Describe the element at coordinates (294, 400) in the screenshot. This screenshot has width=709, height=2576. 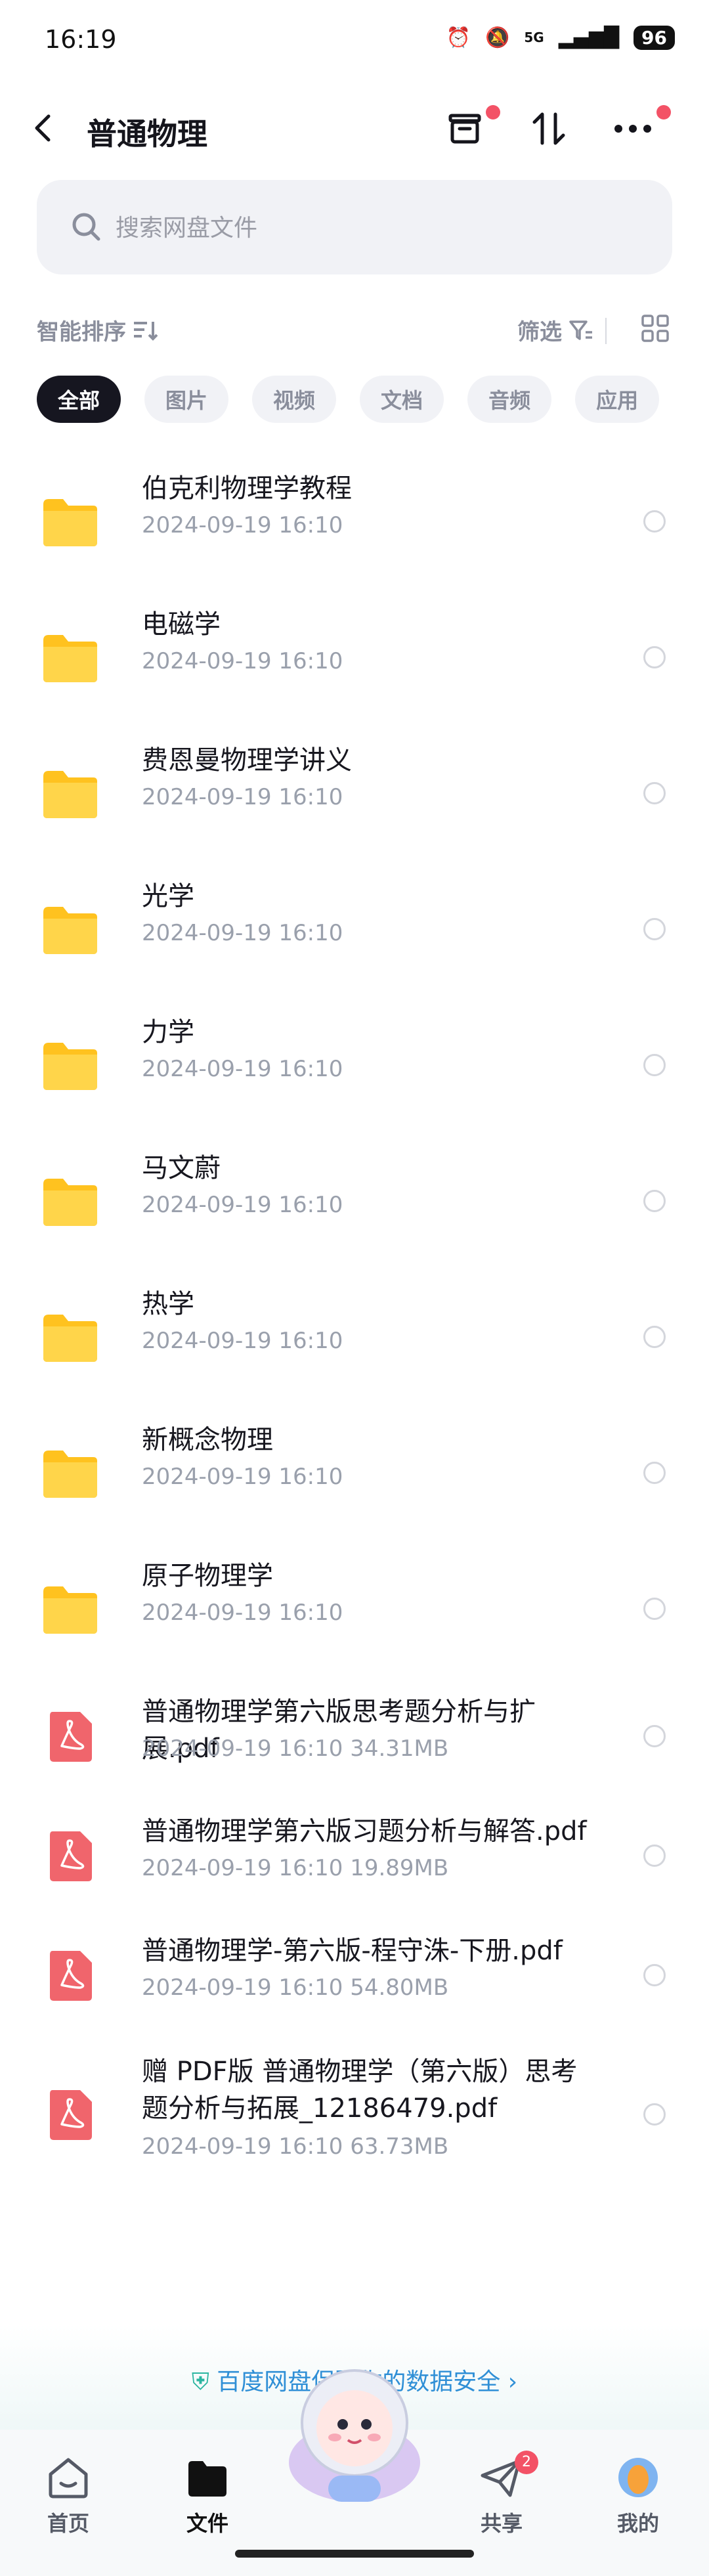
I see `chip-videos: 视频` at that location.